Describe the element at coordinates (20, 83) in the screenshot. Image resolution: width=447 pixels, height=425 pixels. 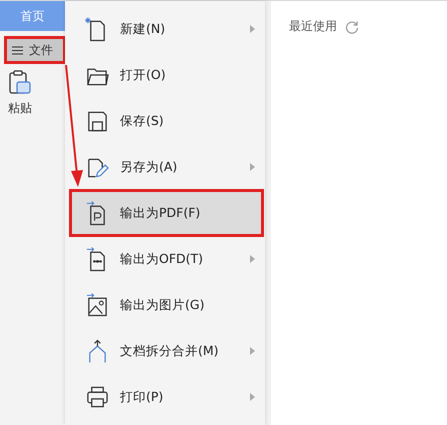
I see `clipboard-icon` at that location.